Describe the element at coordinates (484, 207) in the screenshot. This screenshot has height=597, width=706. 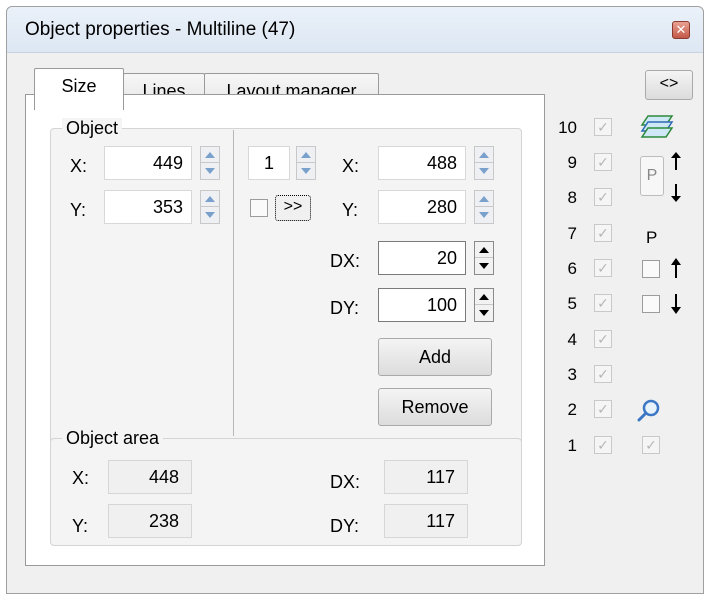
I see `point-y-spinner` at that location.